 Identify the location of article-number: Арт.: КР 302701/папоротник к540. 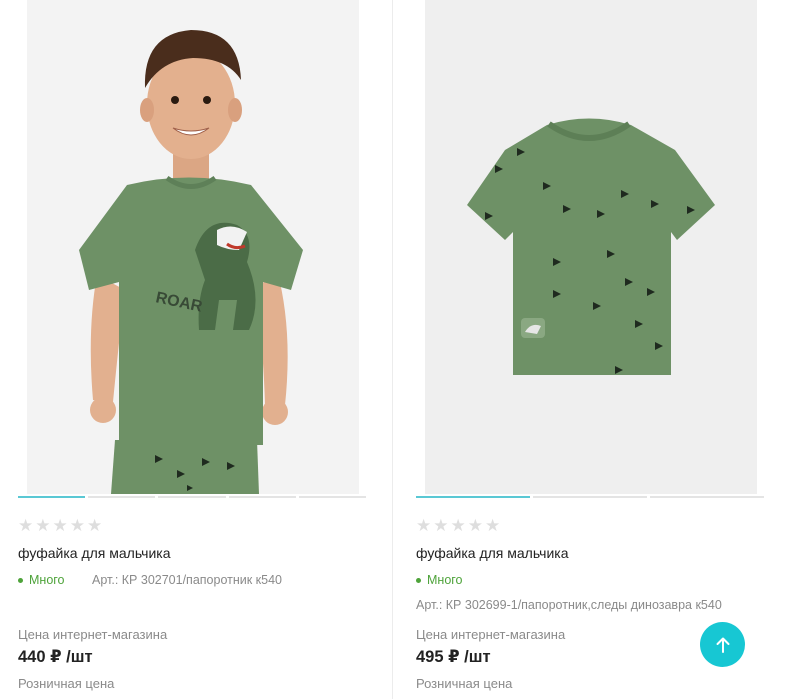
(187, 580).